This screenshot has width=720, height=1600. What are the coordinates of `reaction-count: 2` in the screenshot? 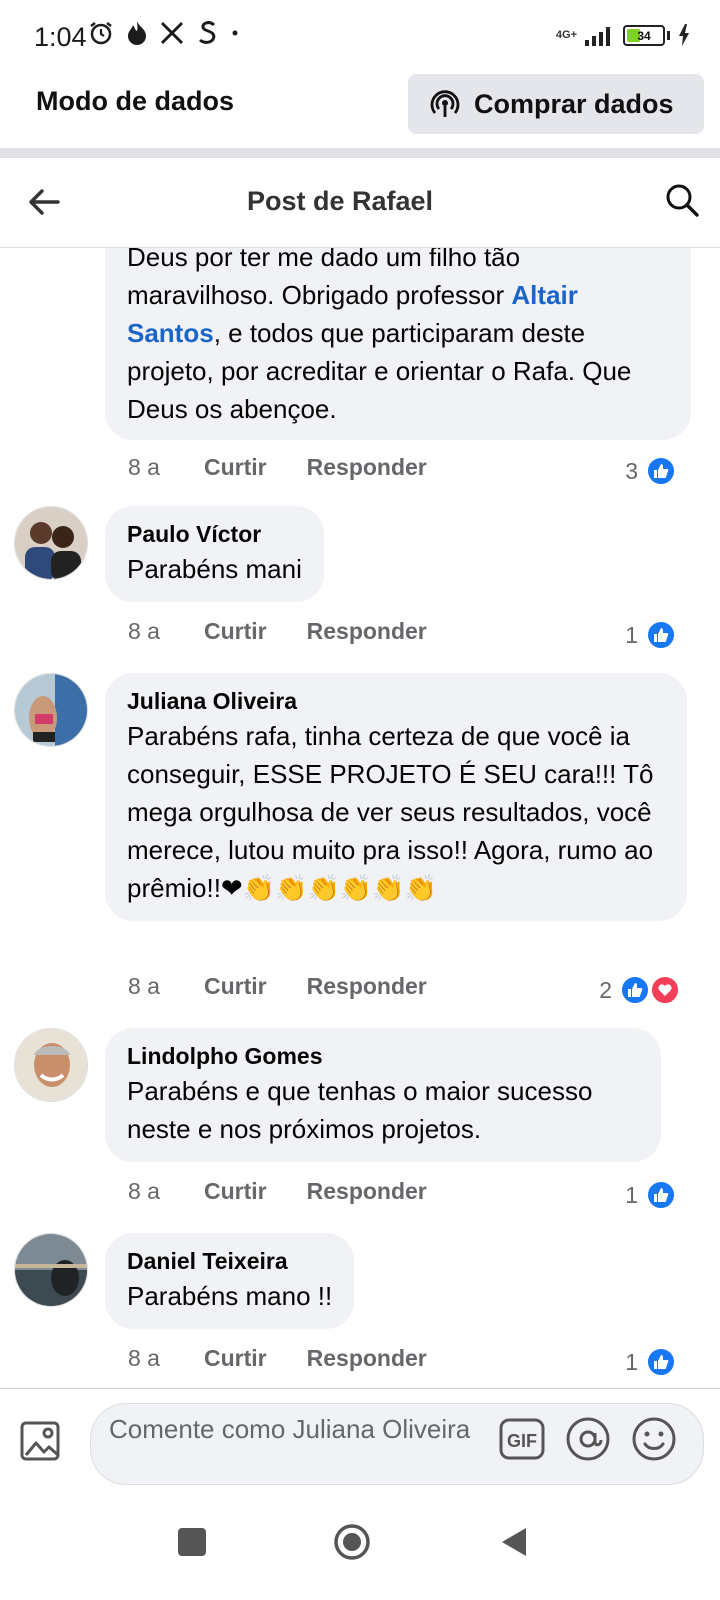 It's located at (605, 989).